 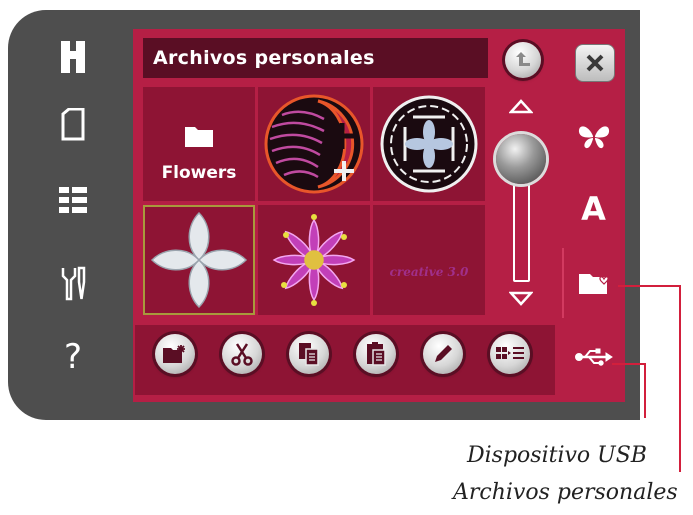 What do you see at coordinates (521, 299) in the screenshot?
I see `scroll-down-icon` at bounding box center [521, 299].